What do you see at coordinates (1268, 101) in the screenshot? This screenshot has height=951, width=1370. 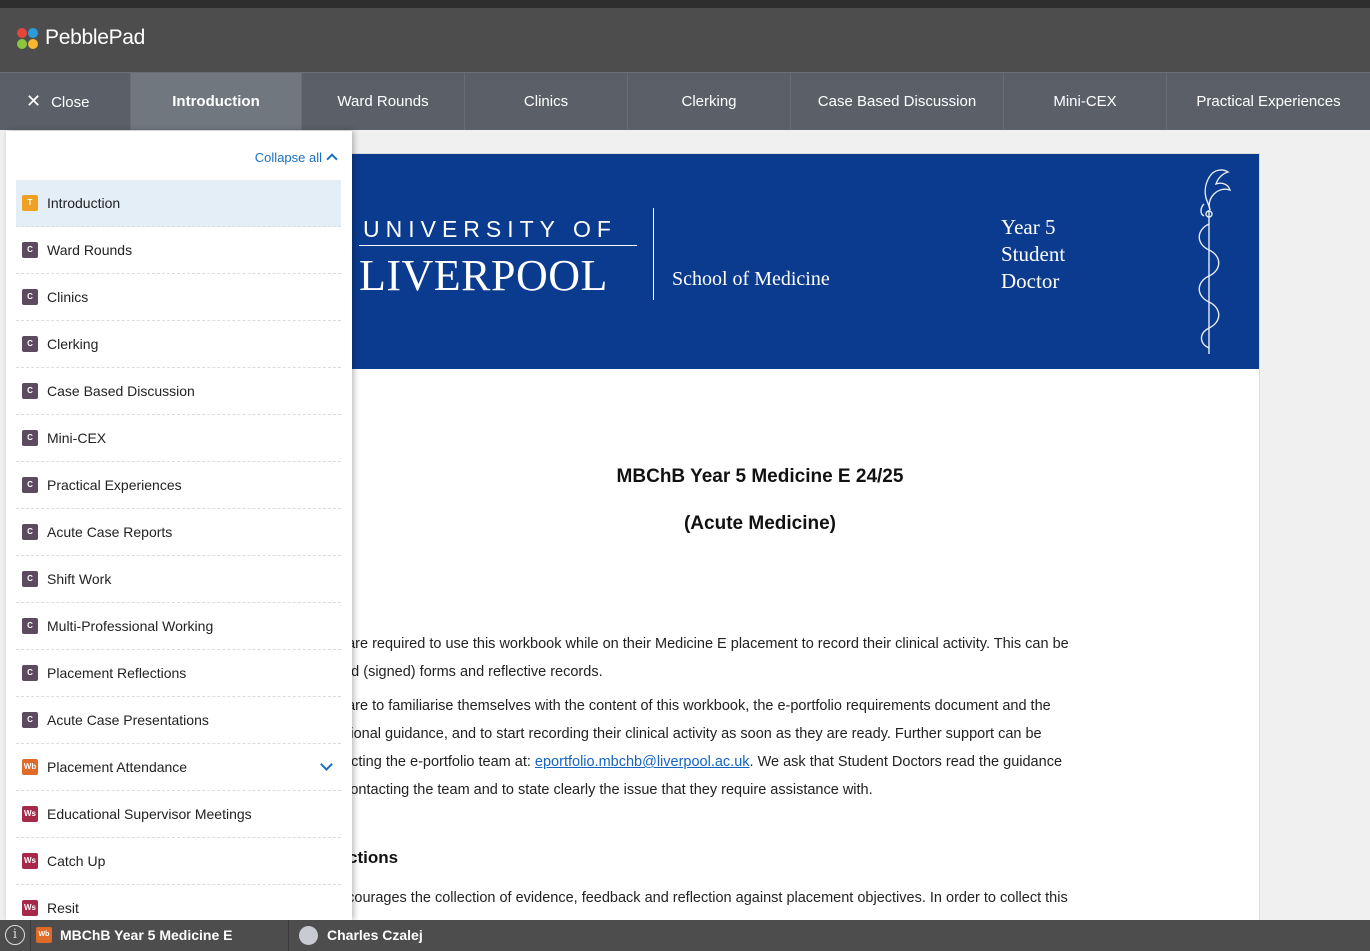 I see `tab-practical-experiences: Practical Experiences` at bounding box center [1268, 101].